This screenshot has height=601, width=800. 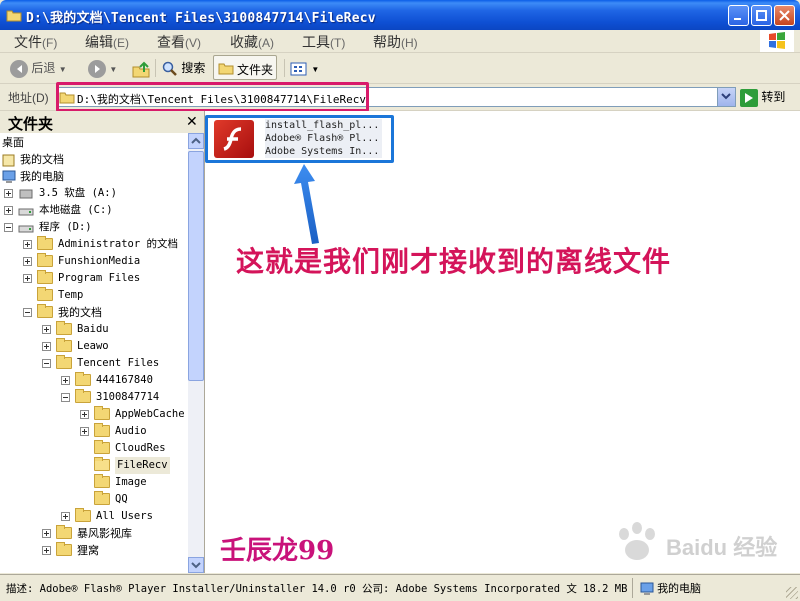 What do you see at coordinates (99, 42) in the screenshot?
I see `menu-label: 编辑` at bounding box center [99, 42].